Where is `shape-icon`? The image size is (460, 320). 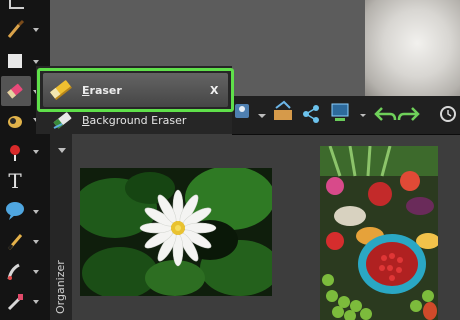
shape-icon is located at coordinates (15, 61).